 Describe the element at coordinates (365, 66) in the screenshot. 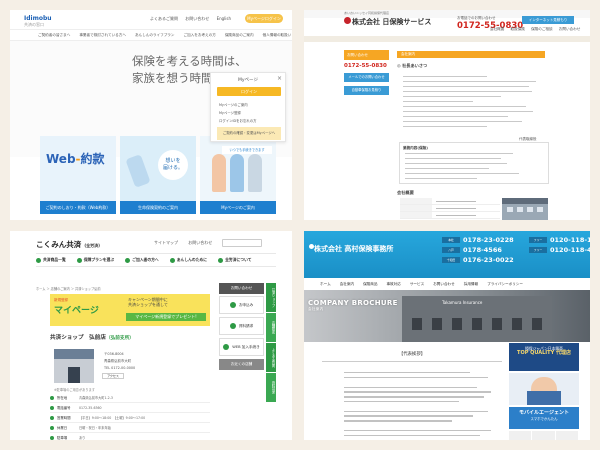

I see `sidebar-phone: 0172-55-0830` at that location.